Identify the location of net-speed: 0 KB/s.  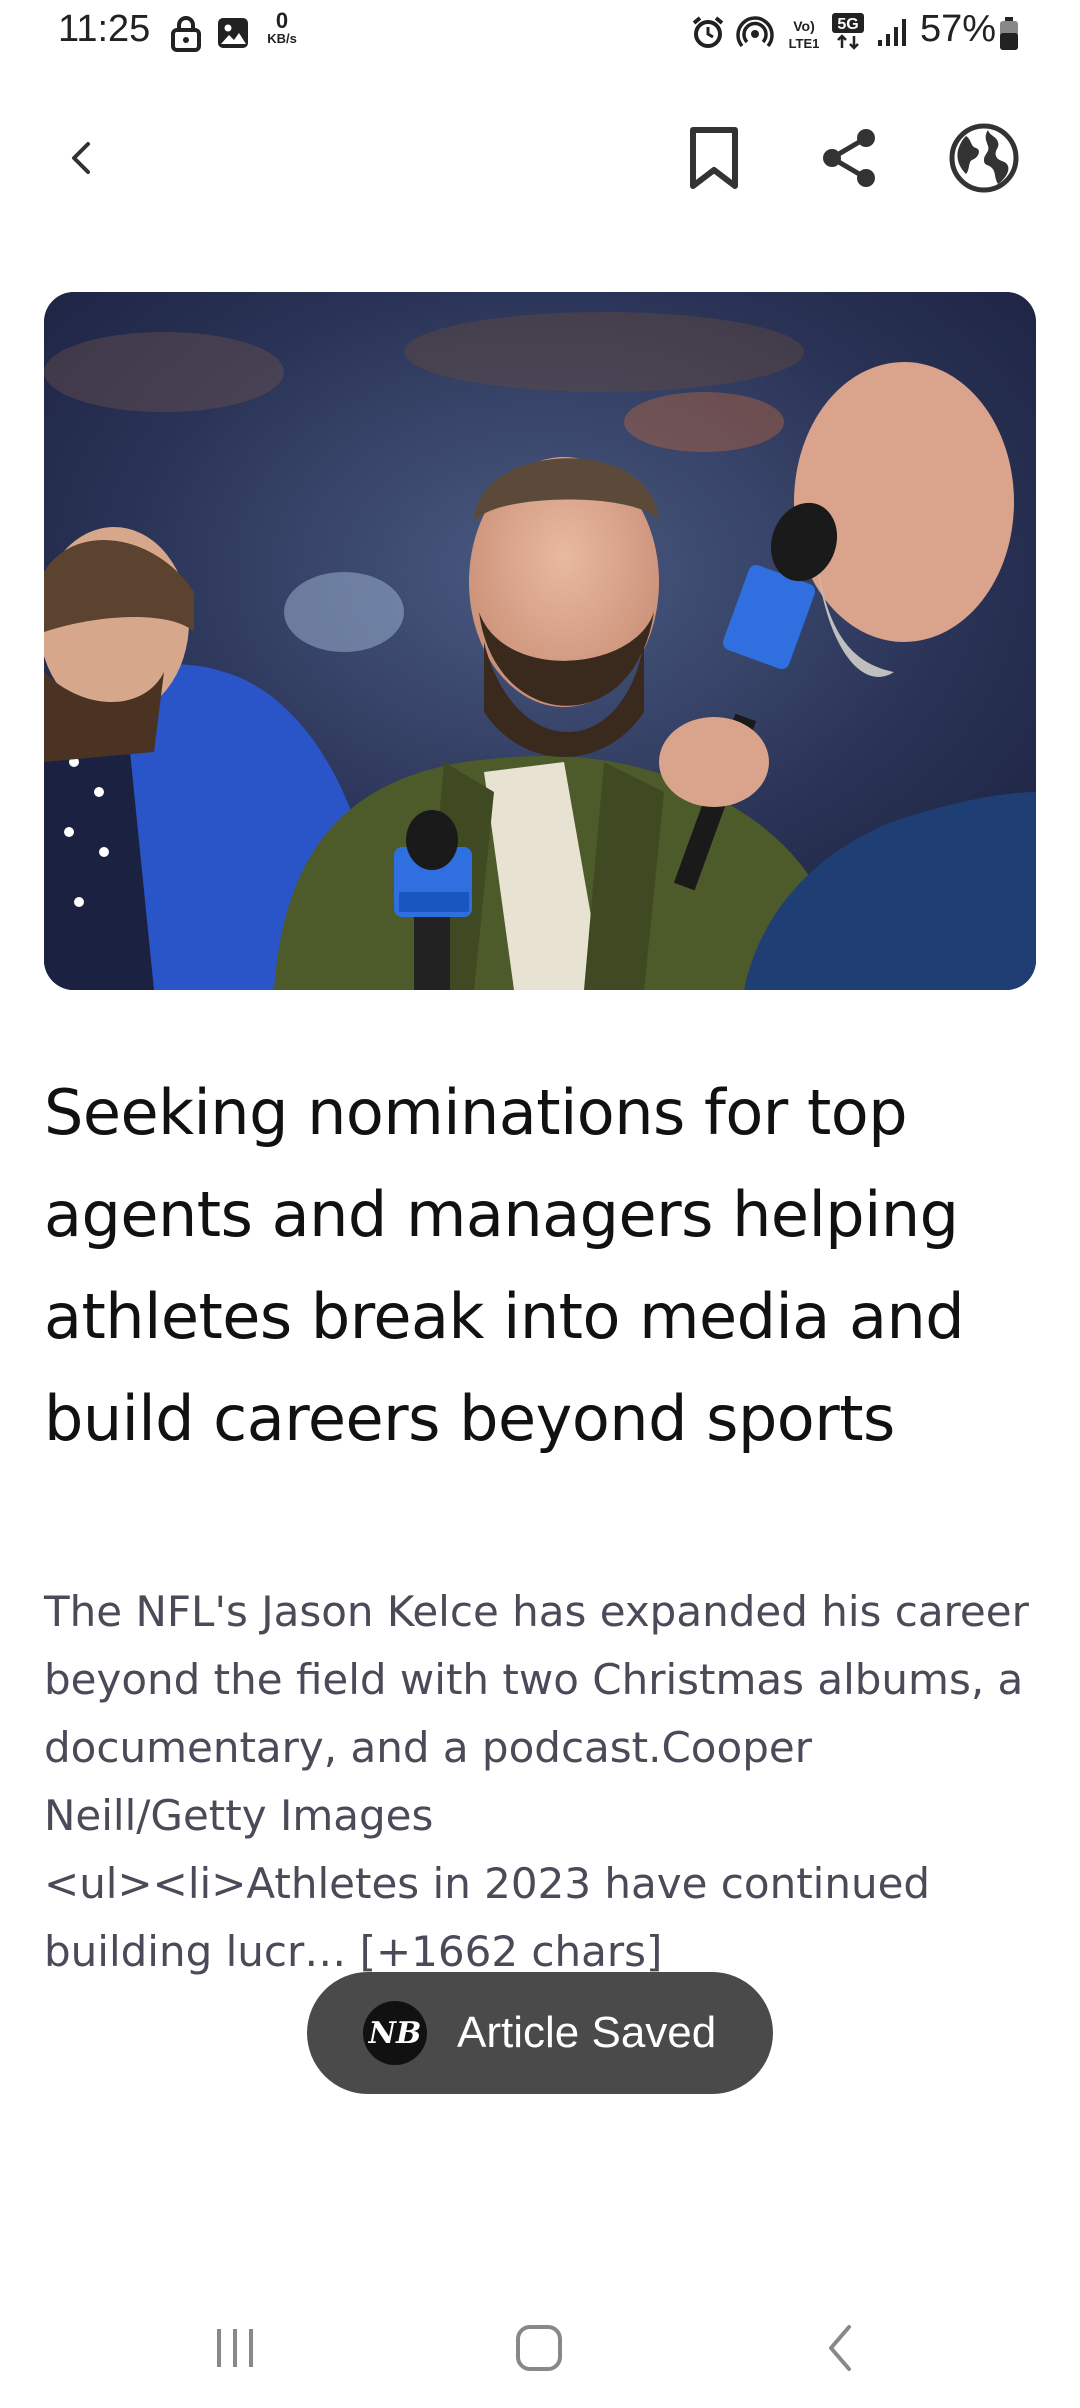
(282, 27).